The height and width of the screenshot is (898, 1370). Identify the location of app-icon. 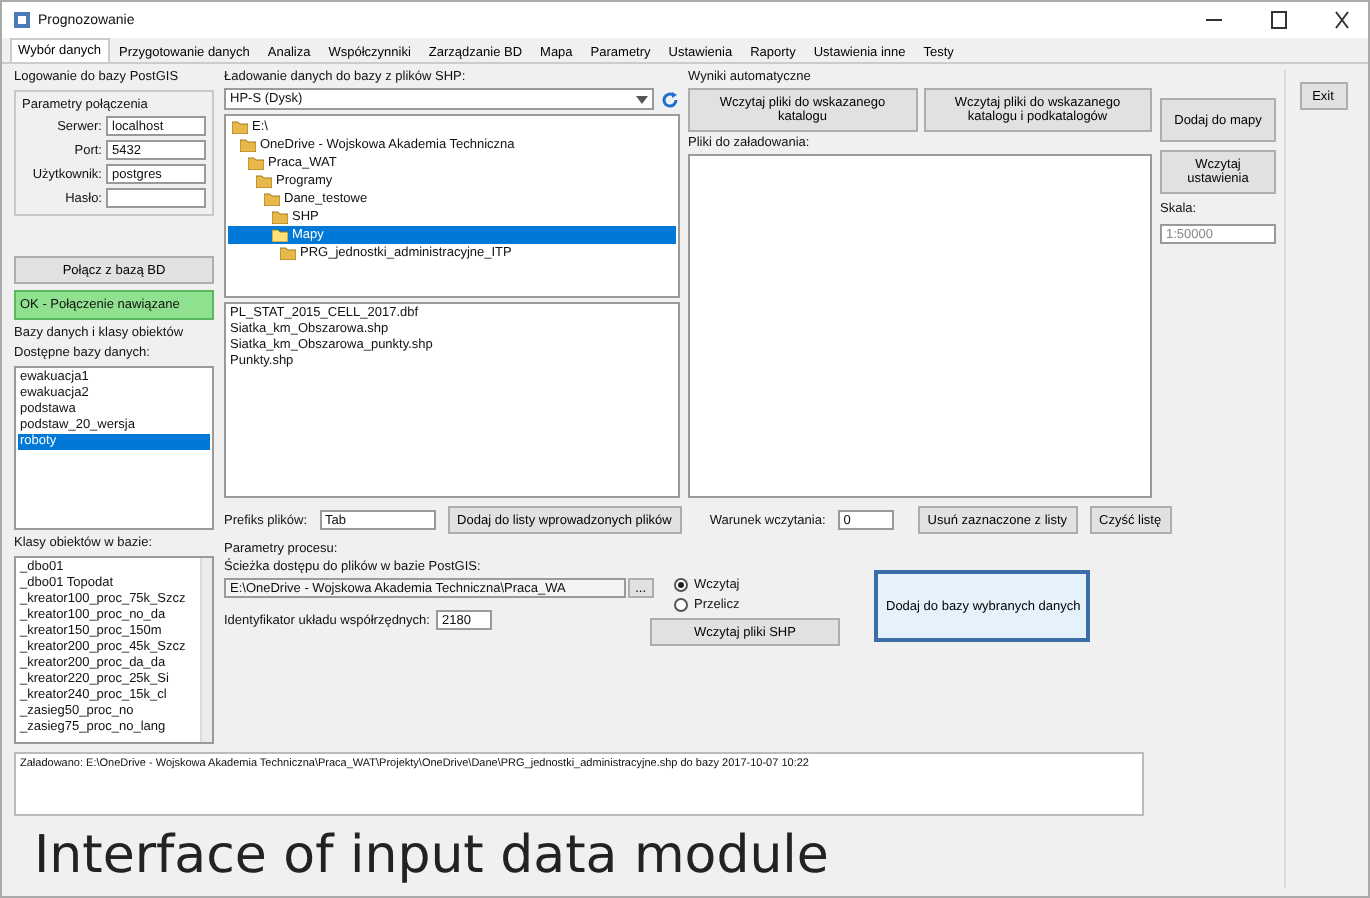
(22, 20).